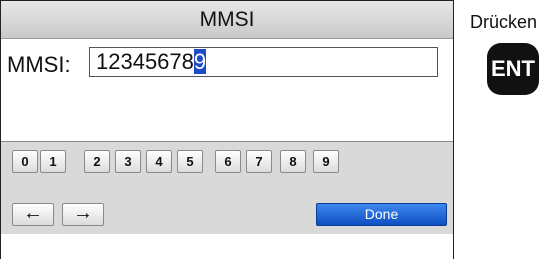 The image size is (560, 260). What do you see at coordinates (128, 161) in the screenshot?
I see `key-3: 3` at bounding box center [128, 161].